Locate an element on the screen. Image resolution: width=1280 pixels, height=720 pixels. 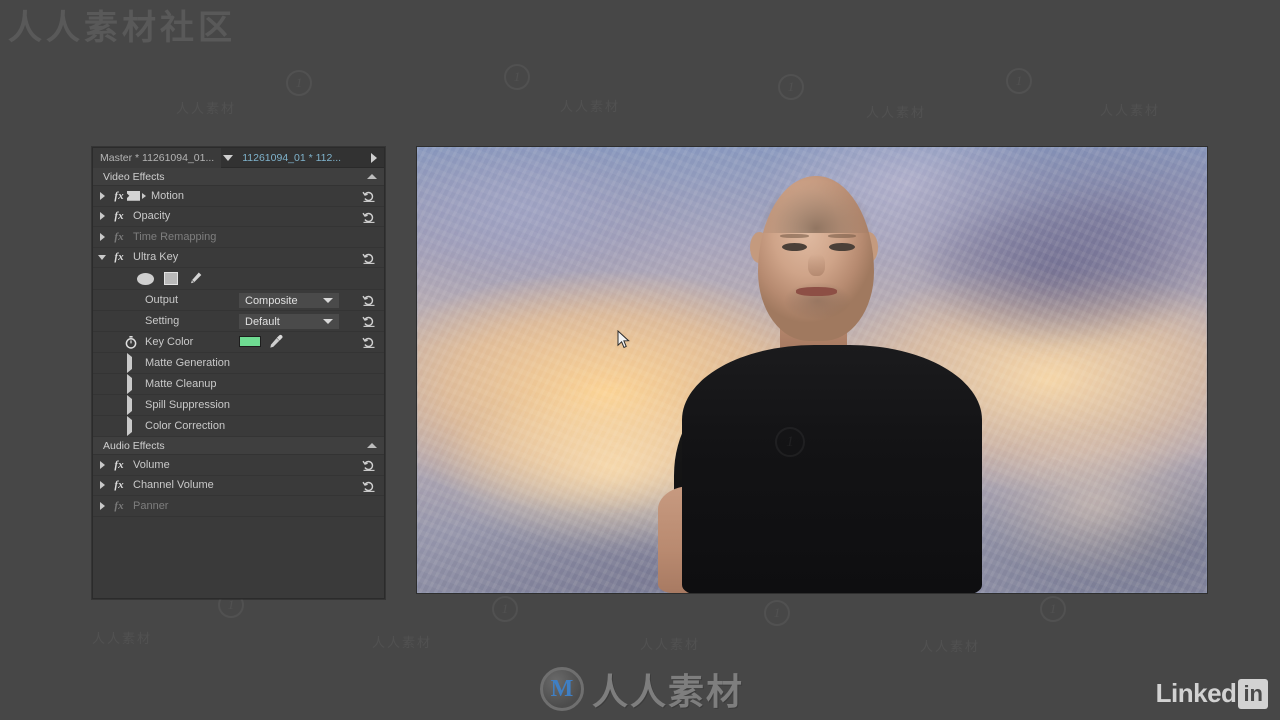
brand-name: 人人素材 is located at coordinates (668, 692).